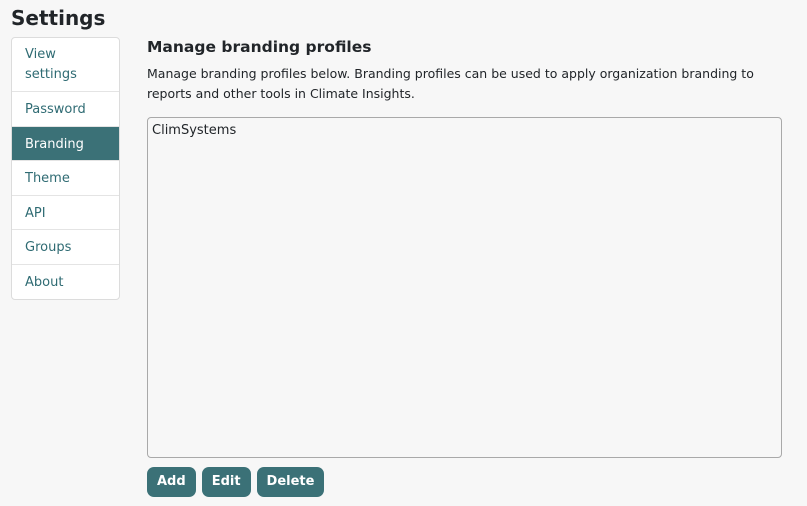  What do you see at coordinates (65, 178) in the screenshot?
I see `sidebar-item-theme: Theme` at bounding box center [65, 178].